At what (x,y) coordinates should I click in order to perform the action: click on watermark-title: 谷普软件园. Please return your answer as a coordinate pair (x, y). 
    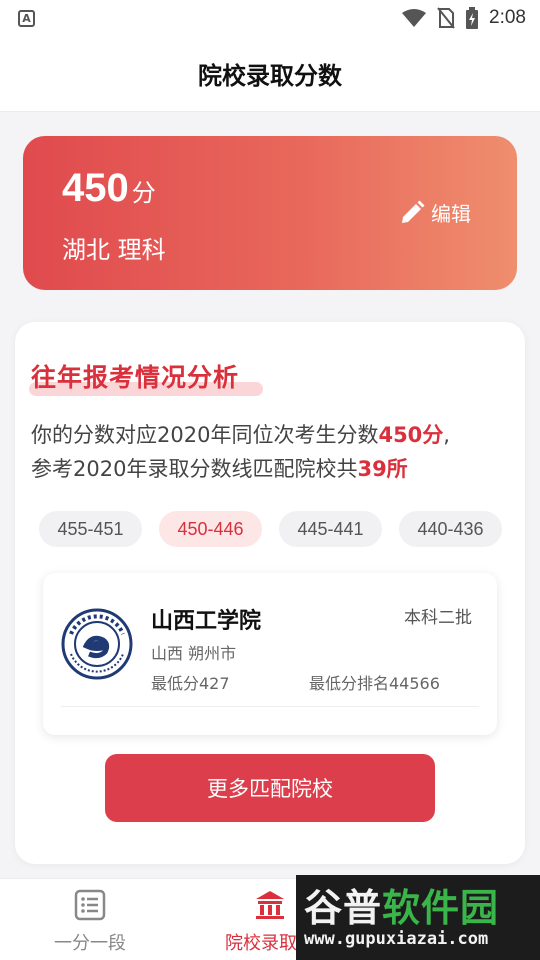
    Looking at the image, I should click on (401, 904).